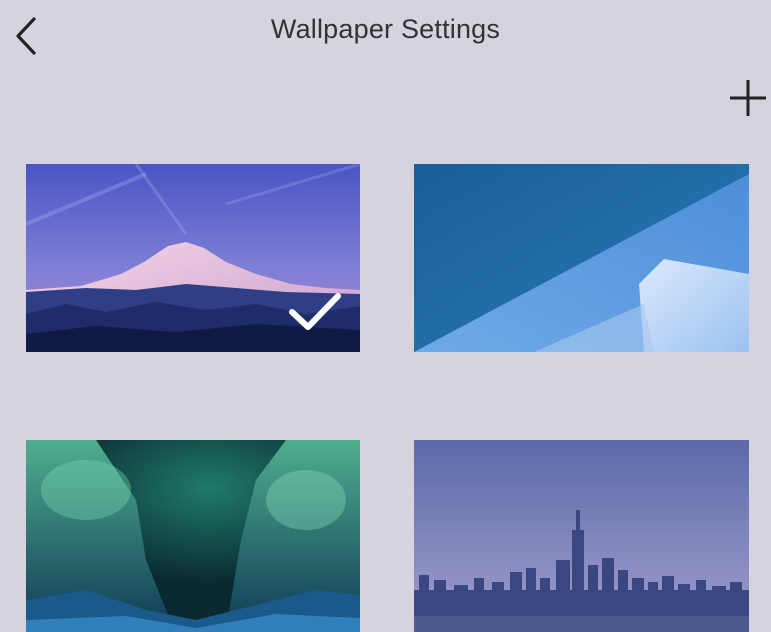 The image size is (771, 632). I want to click on wallpaper-abstract-thumbnail, so click(581, 258).